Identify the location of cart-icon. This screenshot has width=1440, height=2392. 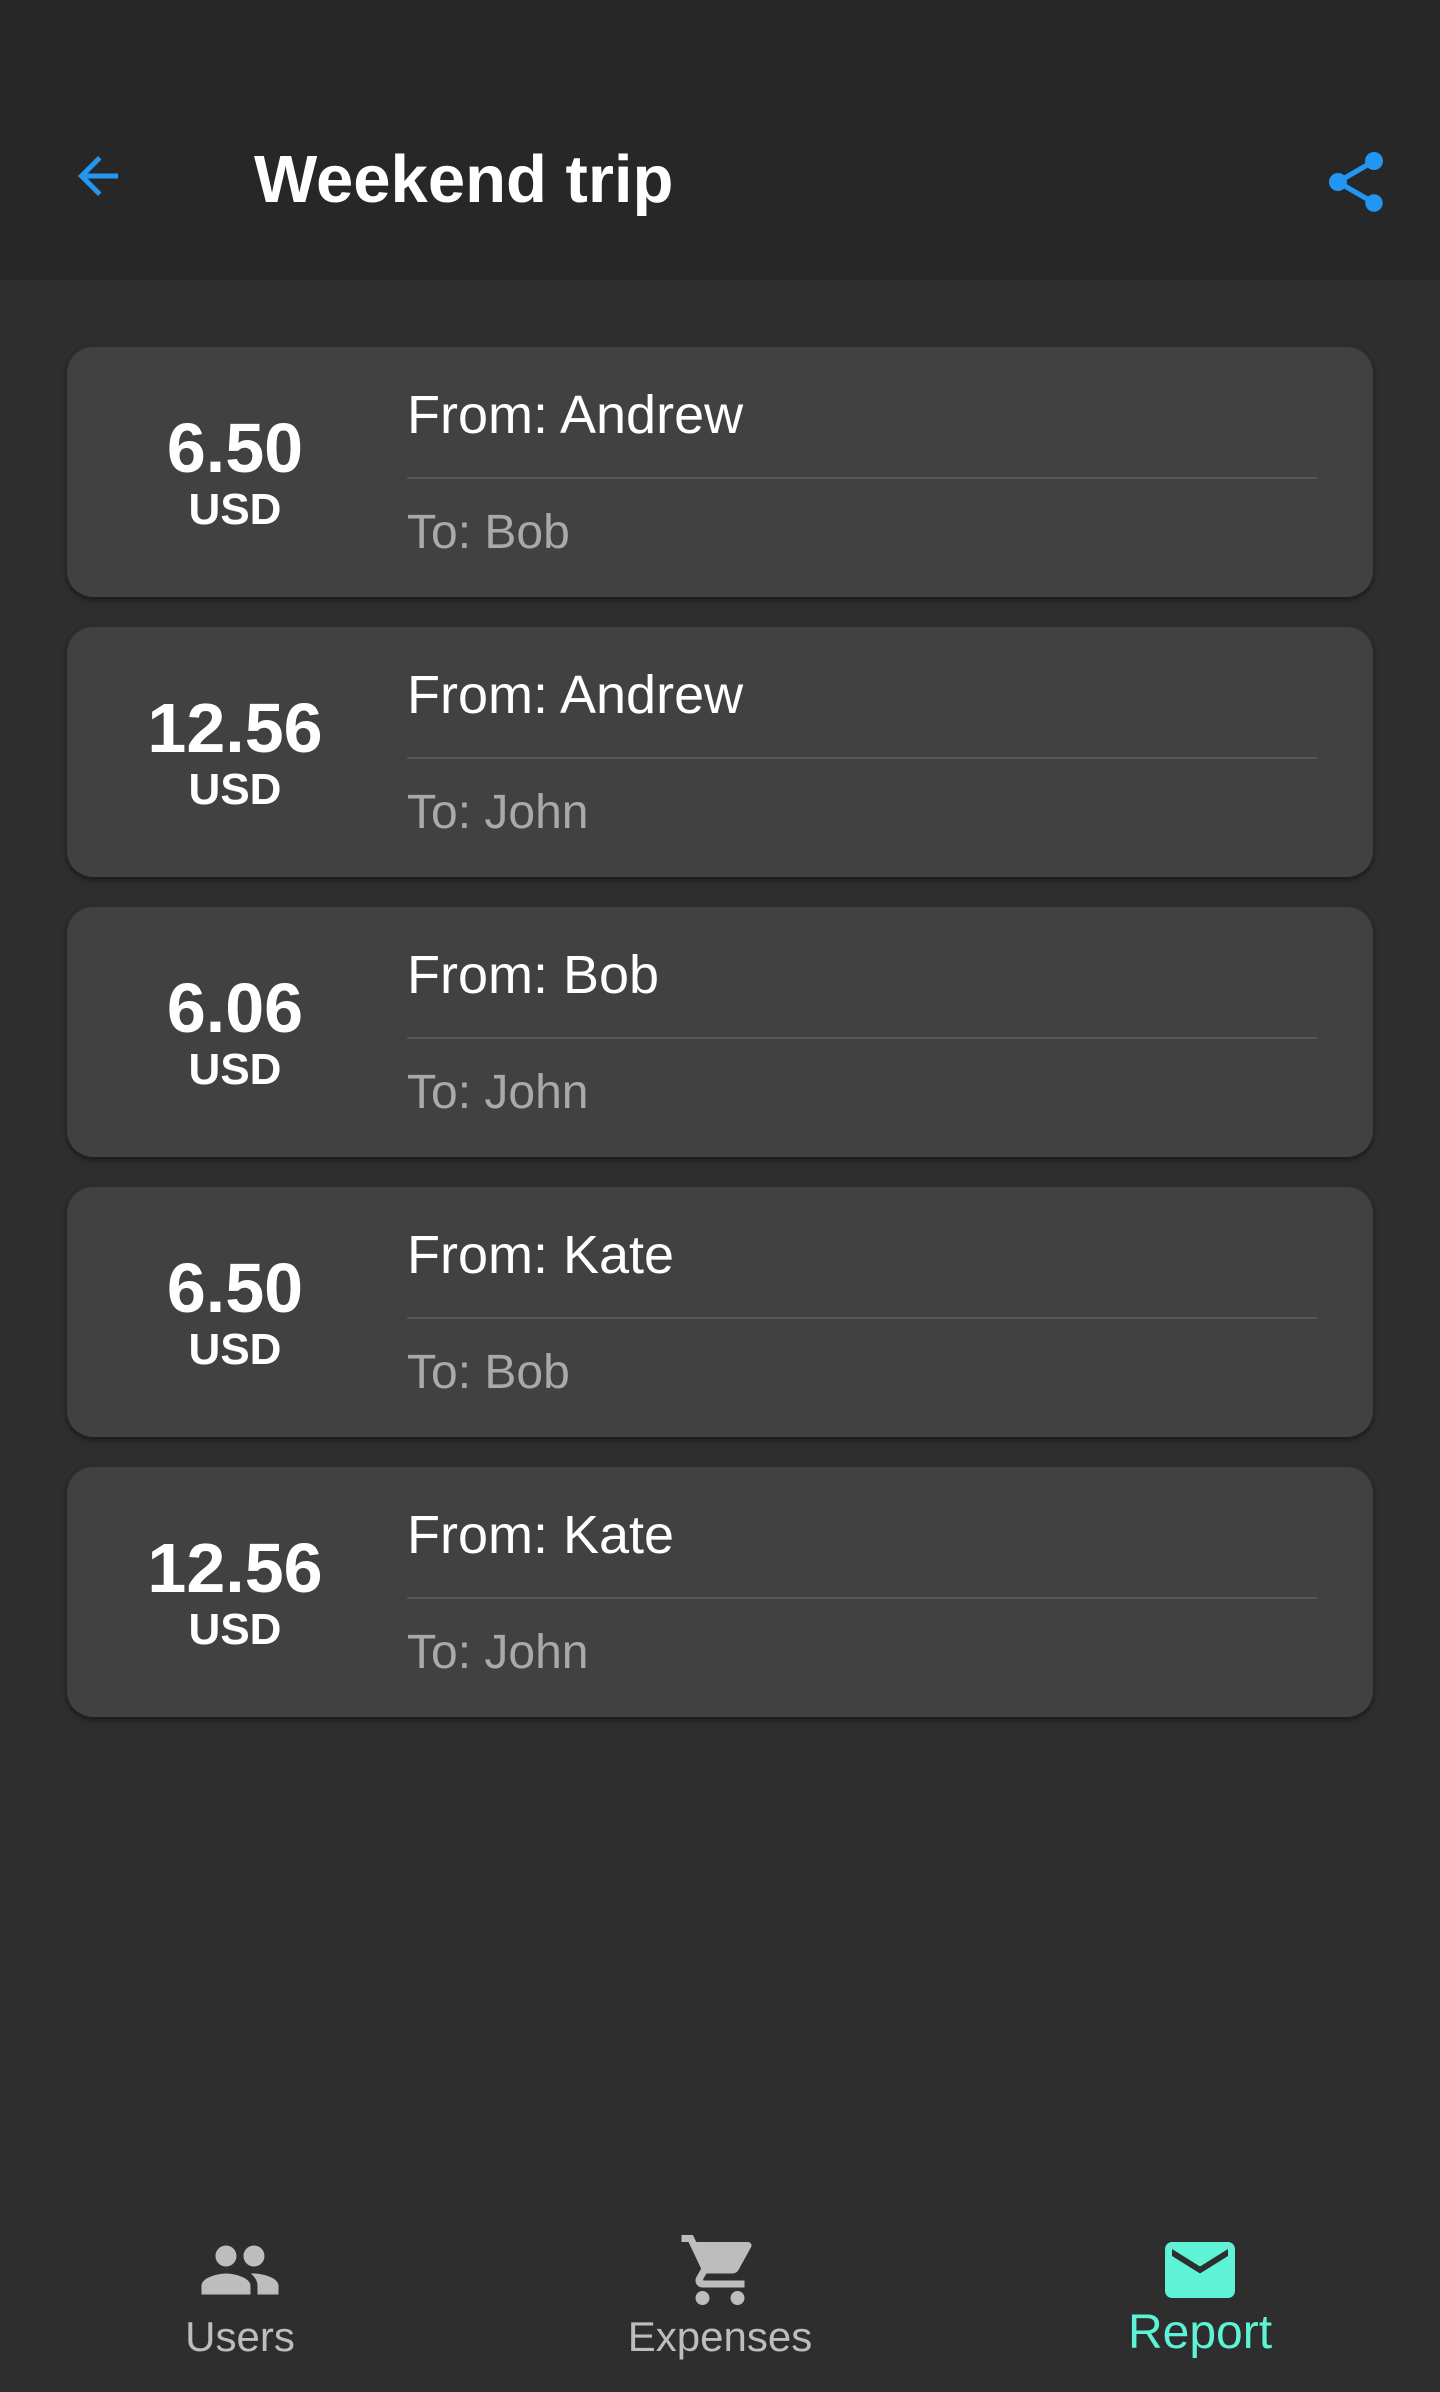
(716, 2270).